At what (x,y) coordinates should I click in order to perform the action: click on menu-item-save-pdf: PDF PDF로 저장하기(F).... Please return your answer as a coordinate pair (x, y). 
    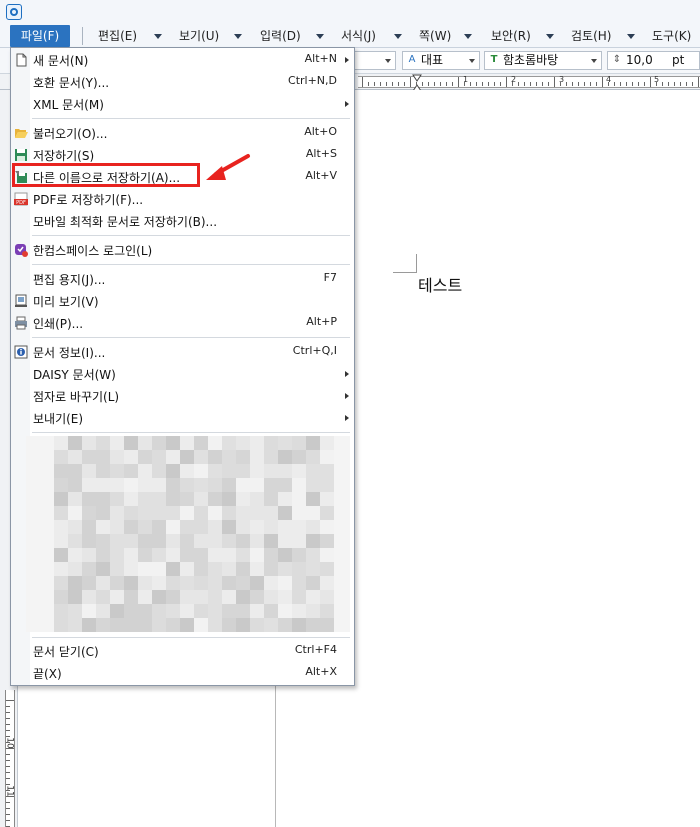
    Looking at the image, I should click on (182, 199).